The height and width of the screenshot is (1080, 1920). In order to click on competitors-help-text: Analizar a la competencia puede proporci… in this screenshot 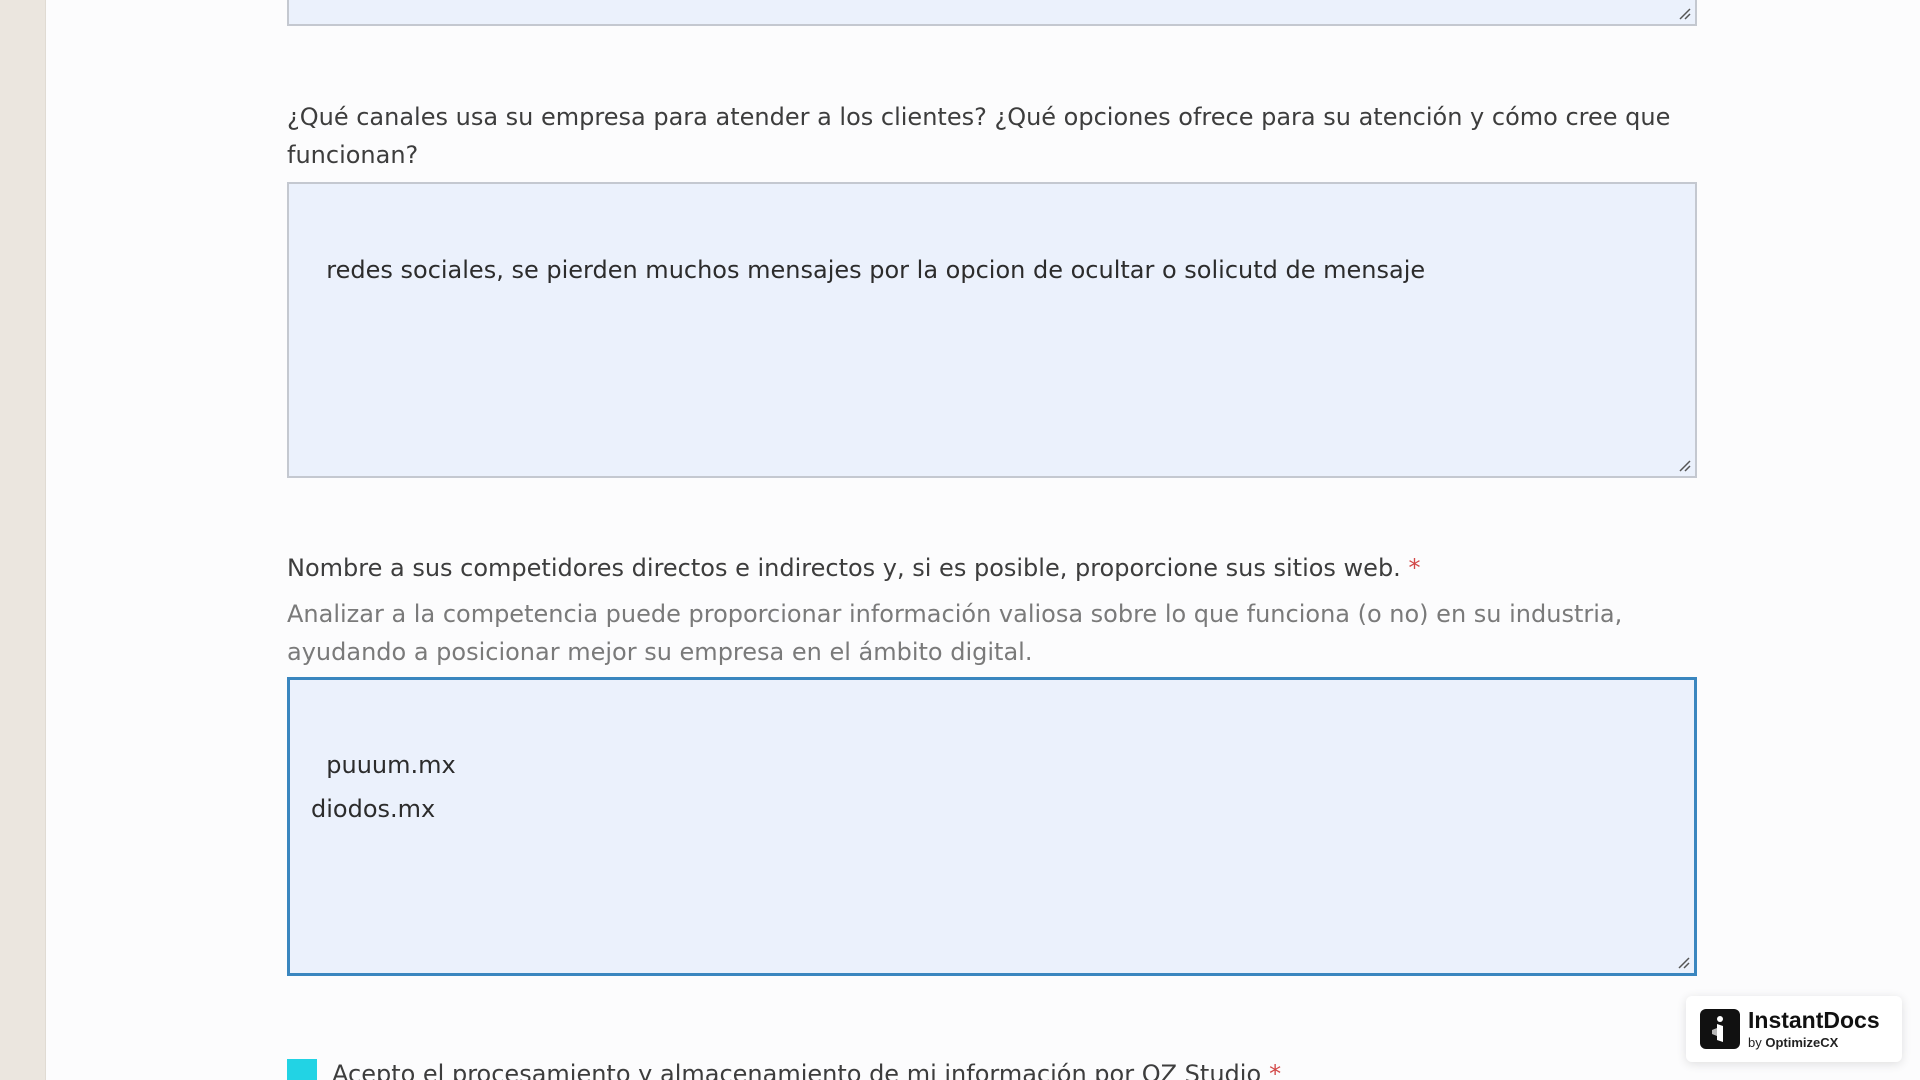, I will do `click(955, 633)`.